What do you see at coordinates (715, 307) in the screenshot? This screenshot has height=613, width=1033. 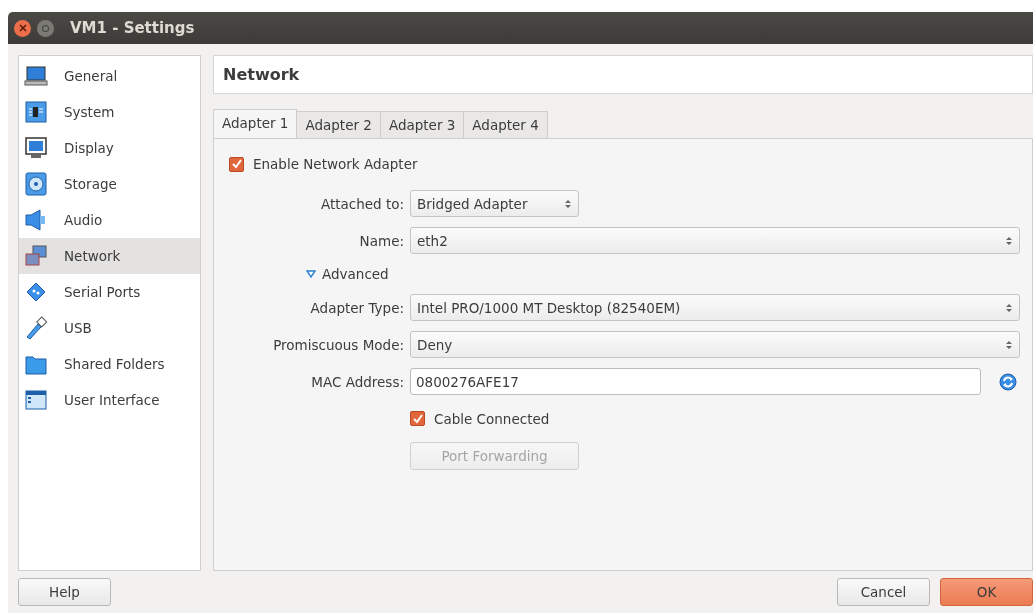 I see `dropdown: Intel PRO/1000 MT Desktop (82540EM)` at bounding box center [715, 307].